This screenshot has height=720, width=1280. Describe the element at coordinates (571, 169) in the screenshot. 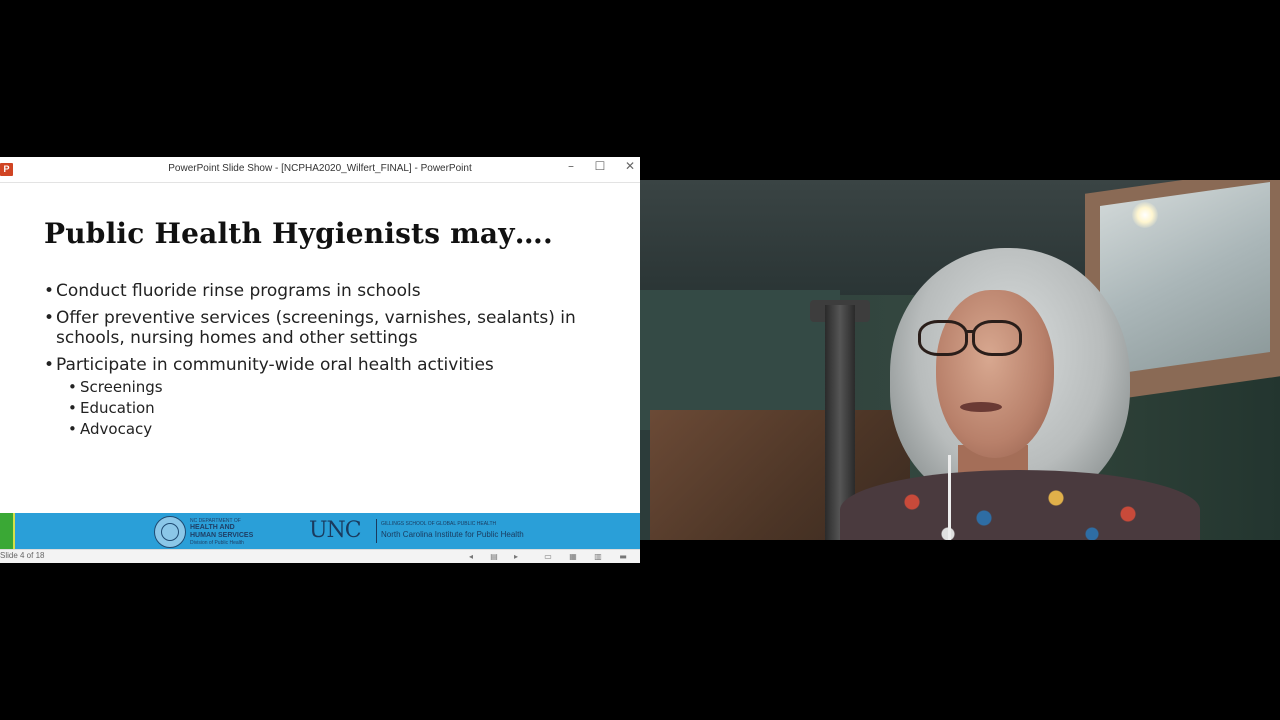

I see `minimize-button: –` at that location.